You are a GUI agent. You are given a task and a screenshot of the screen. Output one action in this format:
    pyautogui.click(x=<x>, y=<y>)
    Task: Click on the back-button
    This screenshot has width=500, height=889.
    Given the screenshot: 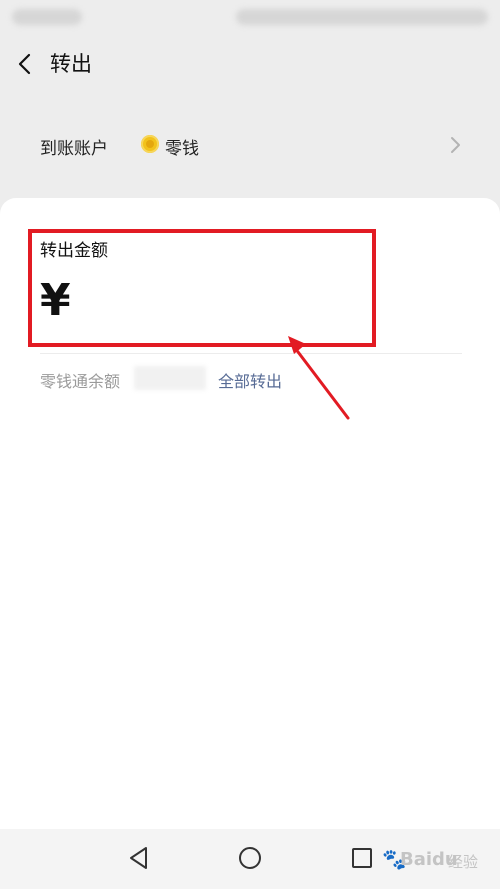 What is the action you would take?
    pyautogui.click(x=26, y=64)
    